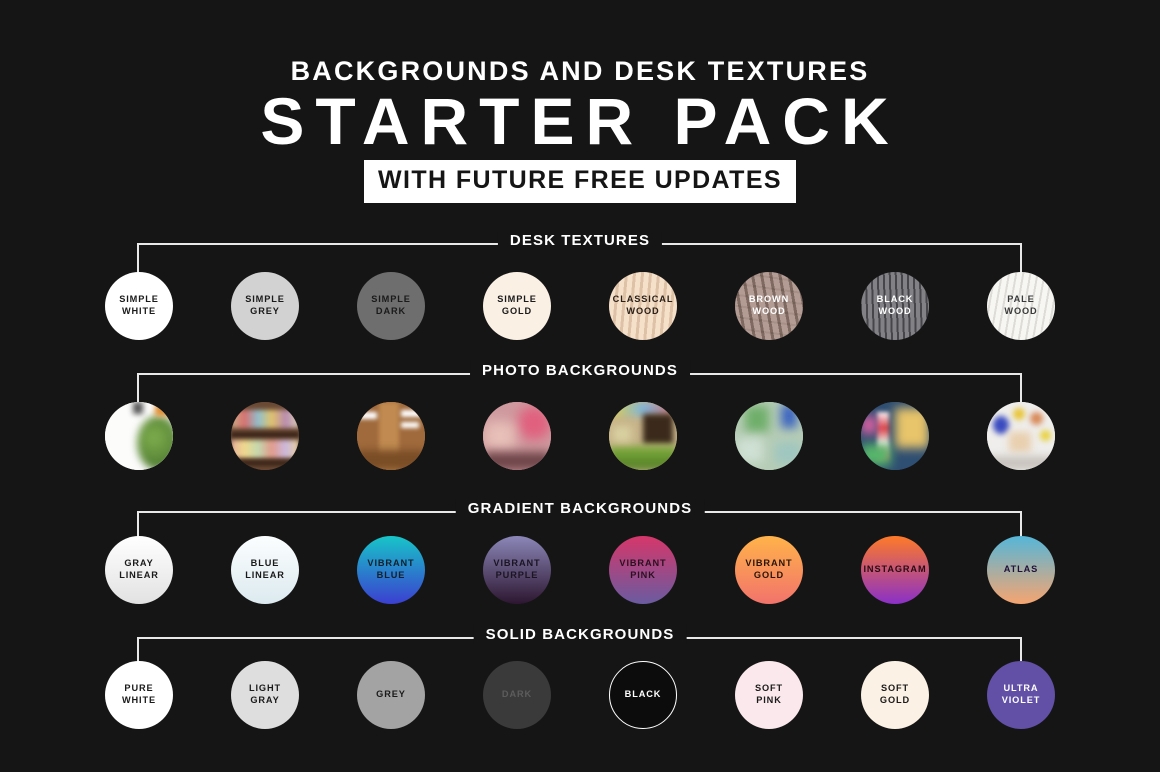 The height and width of the screenshot is (772, 1160). I want to click on swatch-label: BLACK WOOD, so click(895, 305).